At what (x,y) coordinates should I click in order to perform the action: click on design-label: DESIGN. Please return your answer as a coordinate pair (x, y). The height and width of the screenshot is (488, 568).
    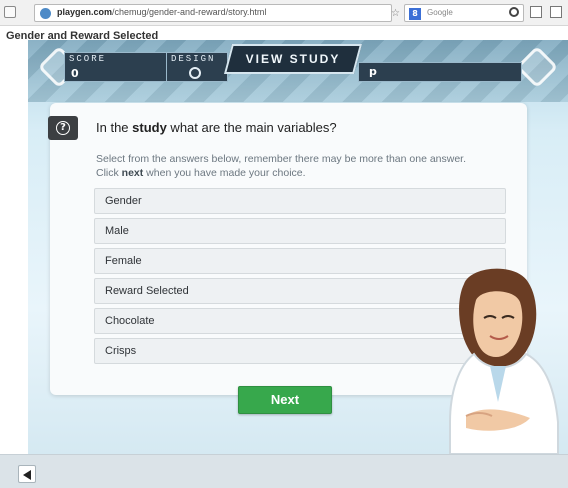
    Looking at the image, I should click on (193, 59).